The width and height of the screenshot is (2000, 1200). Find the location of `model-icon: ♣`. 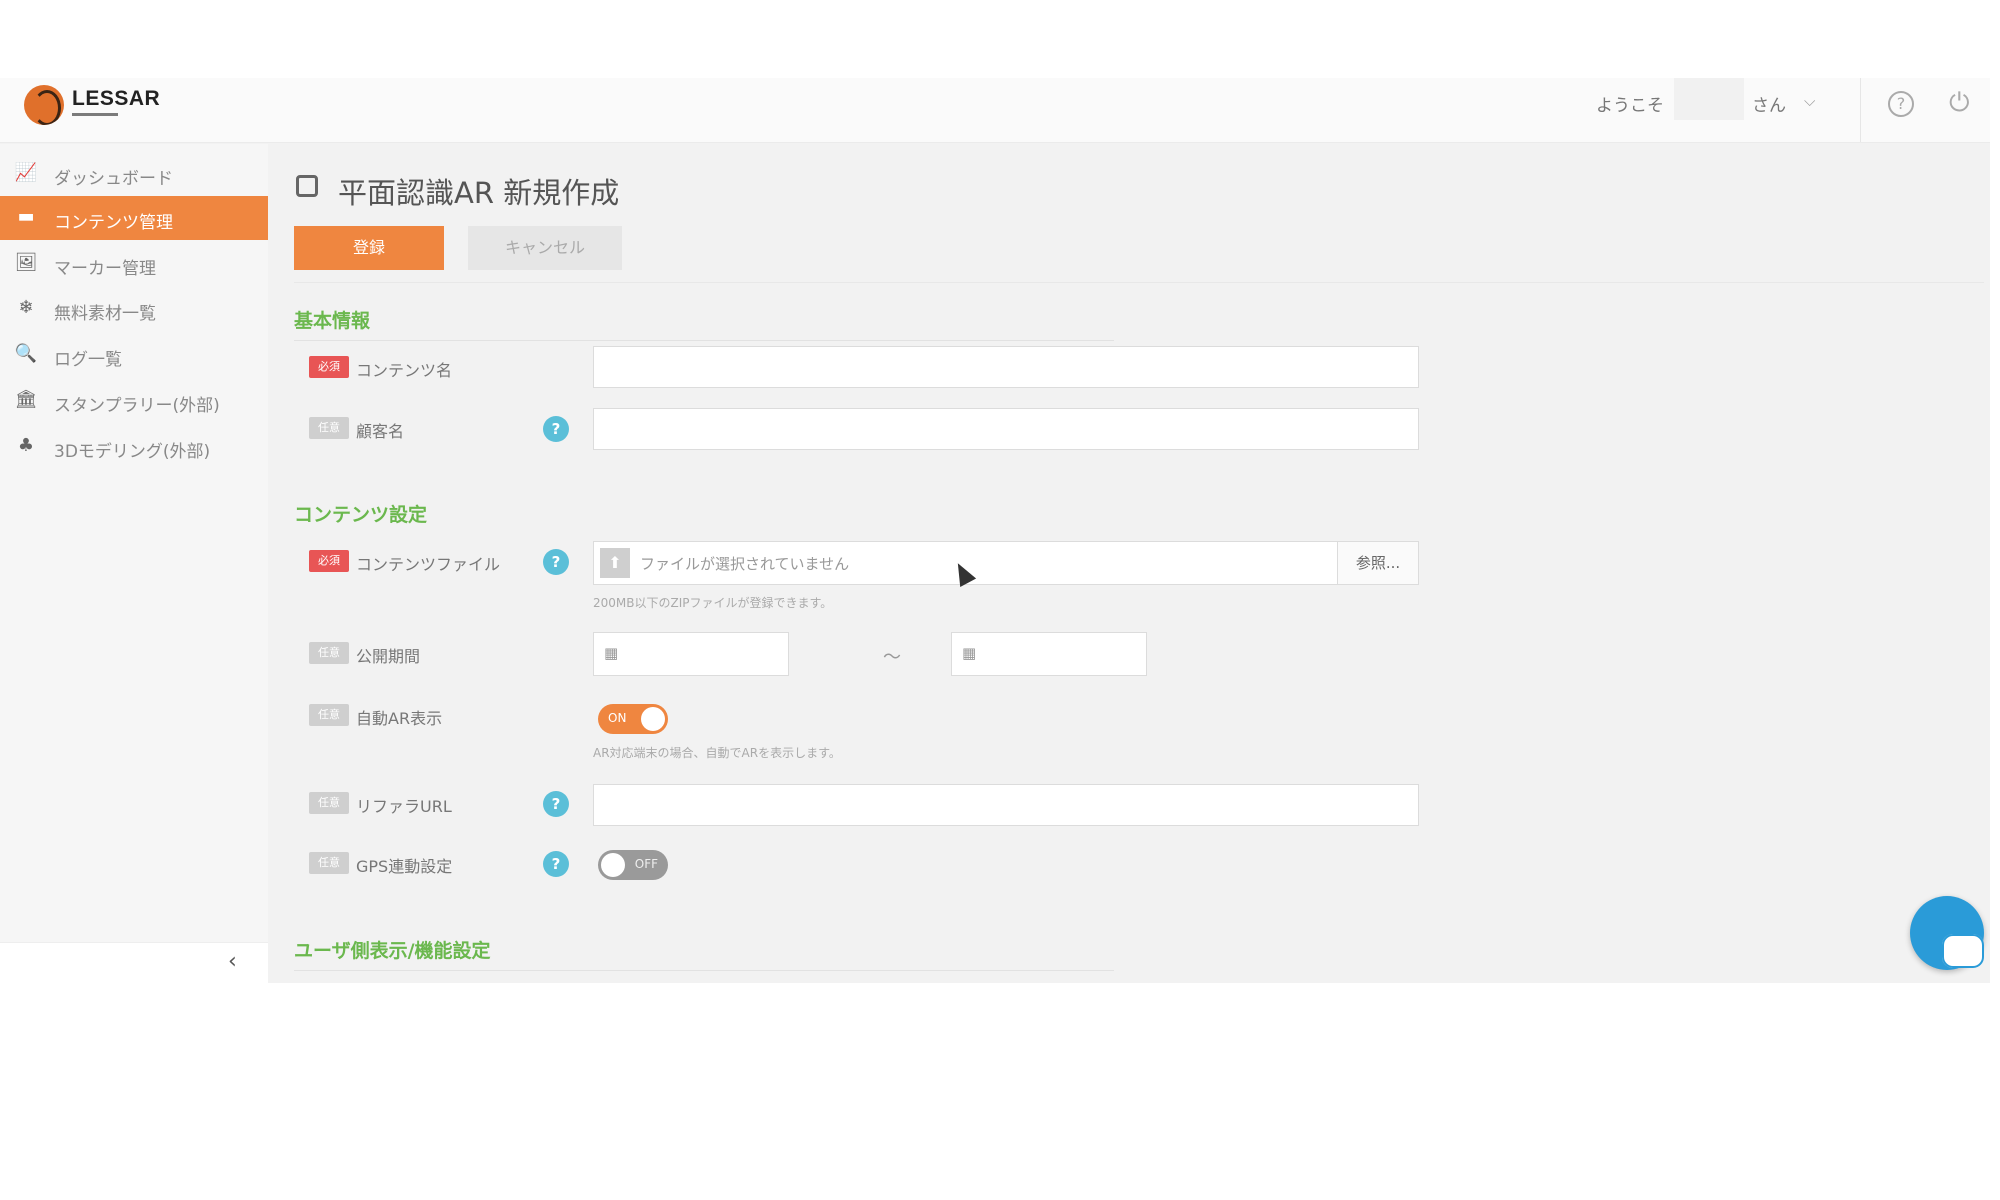

model-icon: ♣ is located at coordinates (26, 445).